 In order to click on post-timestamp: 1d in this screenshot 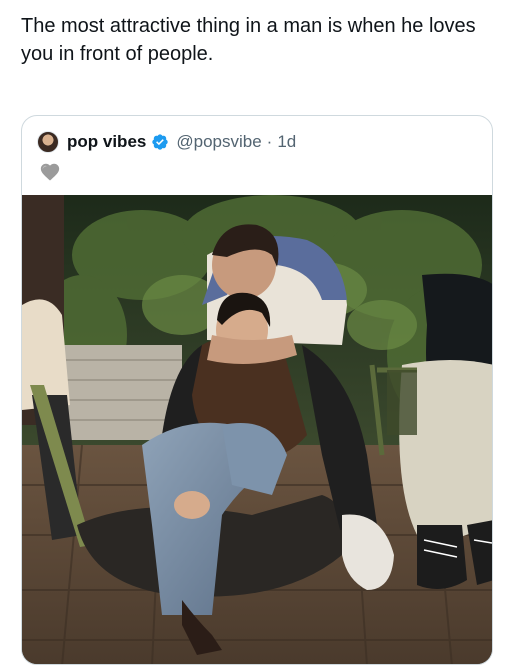, I will do `click(286, 142)`.